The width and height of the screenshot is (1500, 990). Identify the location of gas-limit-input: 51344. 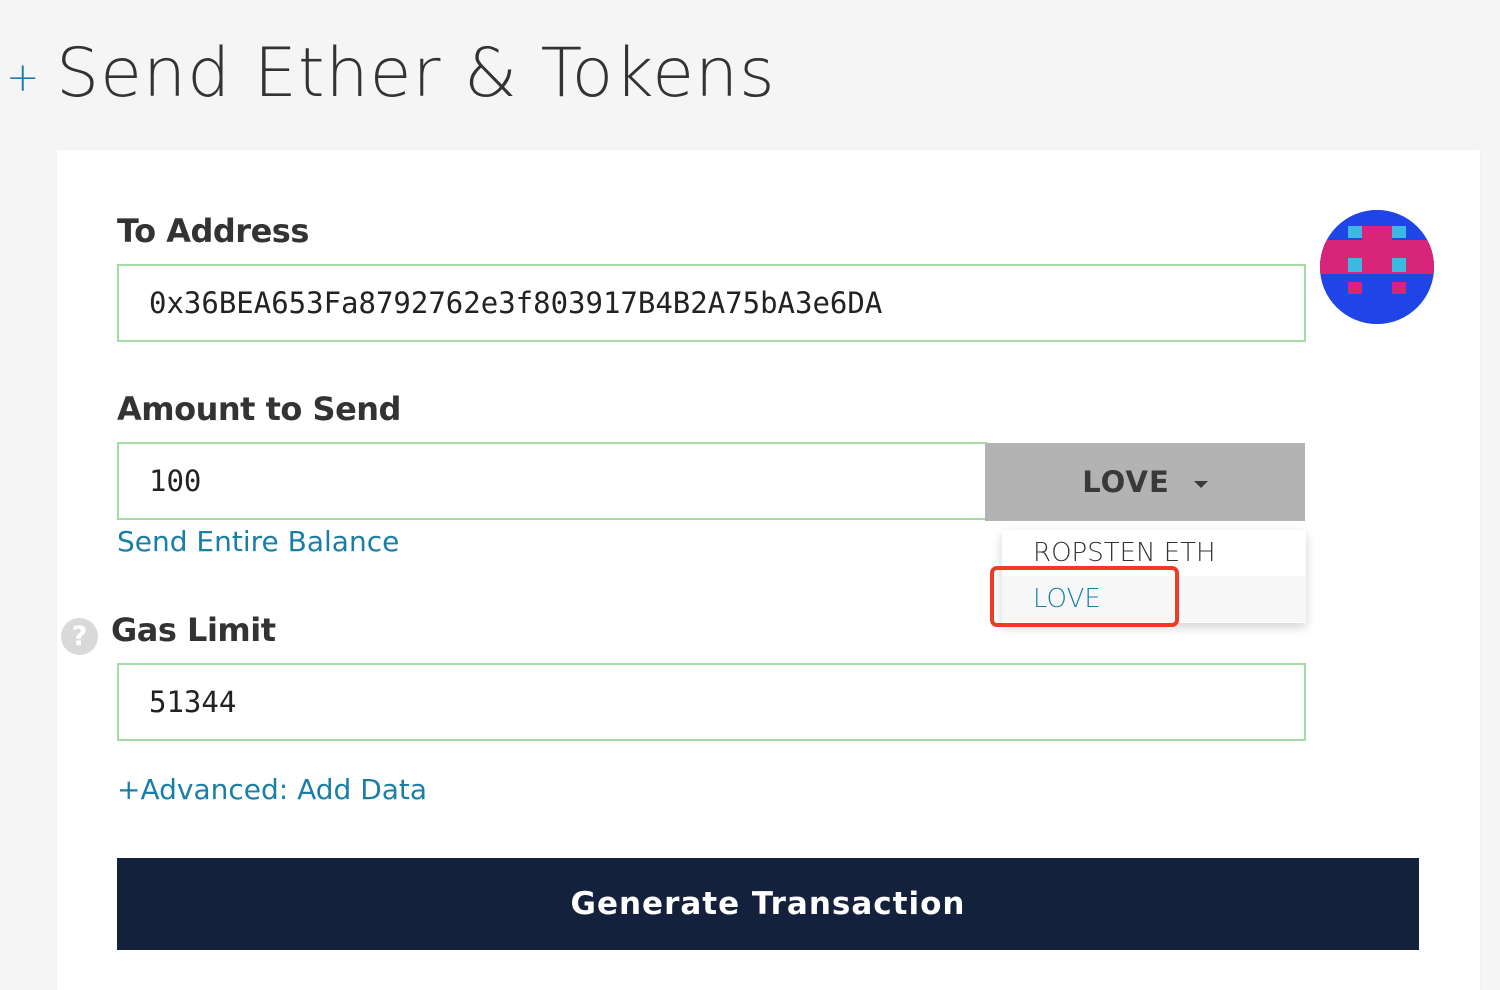
(711, 702).